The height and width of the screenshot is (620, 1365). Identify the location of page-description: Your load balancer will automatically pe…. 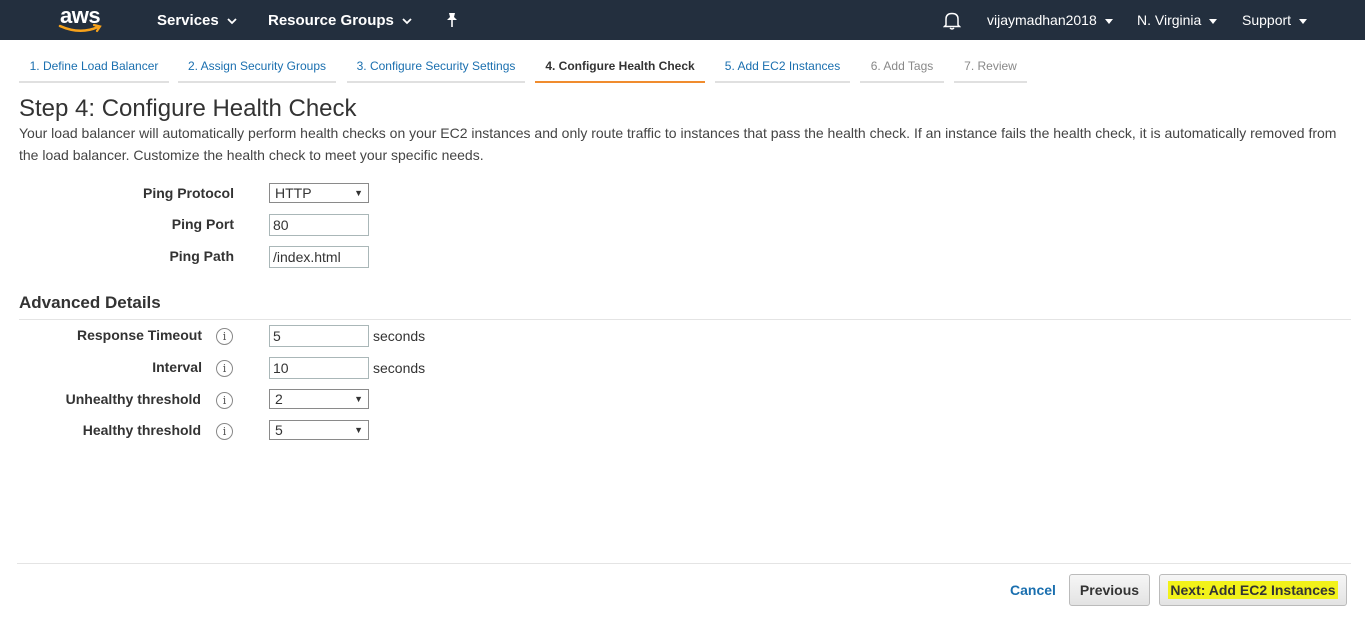
(678, 144).